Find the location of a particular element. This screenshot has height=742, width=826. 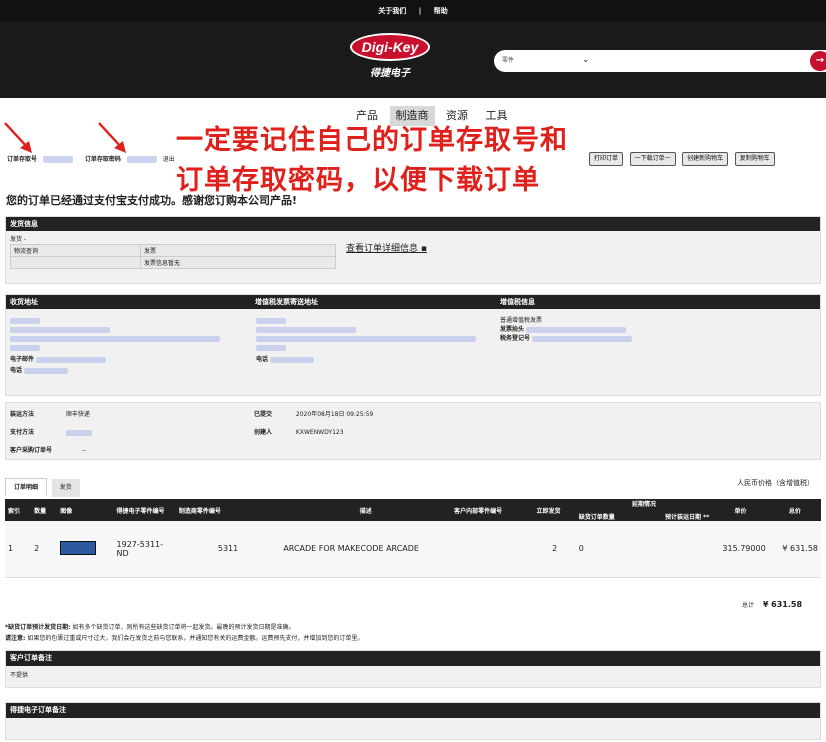

dk-notes-section: 得捷电子订单备注 is located at coordinates (413, 721).